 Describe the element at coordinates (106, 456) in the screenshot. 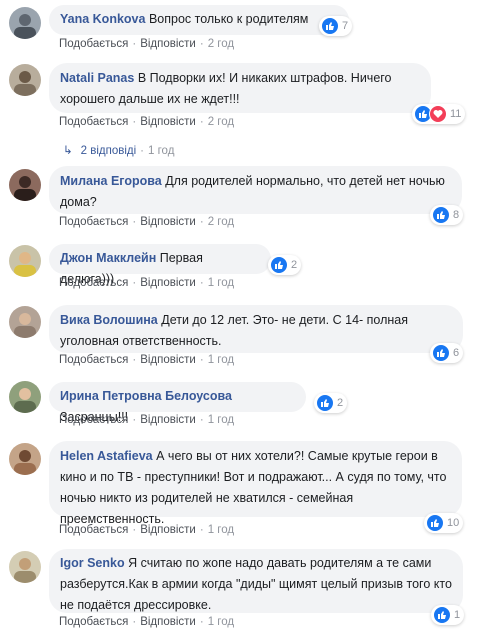

I see `comment-author: Helen Astafieva` at that location.